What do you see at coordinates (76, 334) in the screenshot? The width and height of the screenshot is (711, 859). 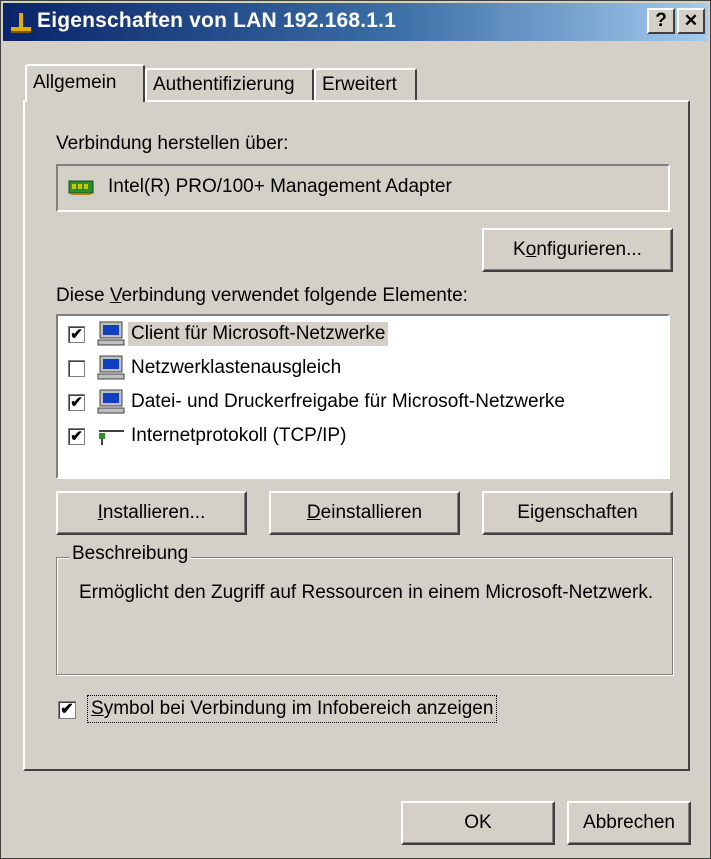 I see `checkbox-client: ✔` at bounding box center [76, 334].